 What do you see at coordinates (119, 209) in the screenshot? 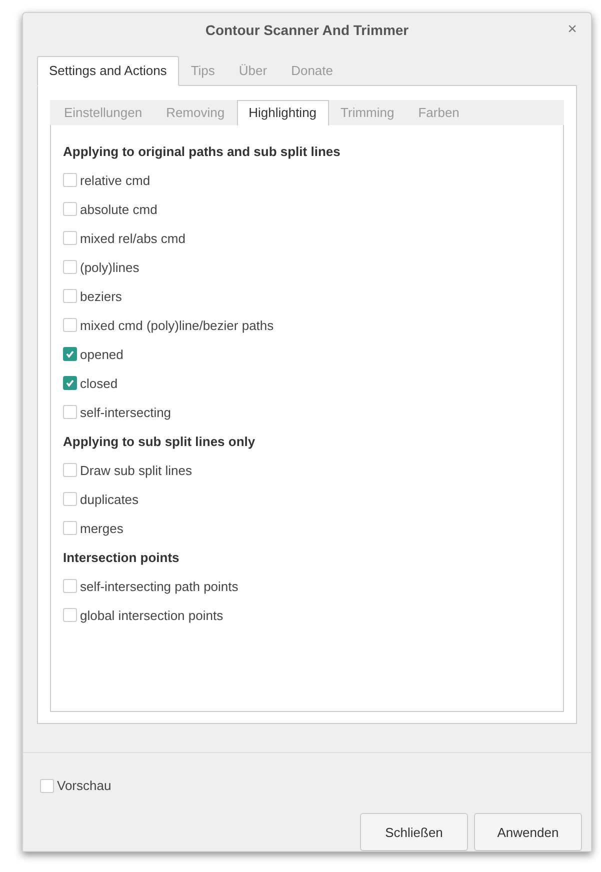
I see `checkbox-label: absolute cmd` at bounding box center [119, 209].